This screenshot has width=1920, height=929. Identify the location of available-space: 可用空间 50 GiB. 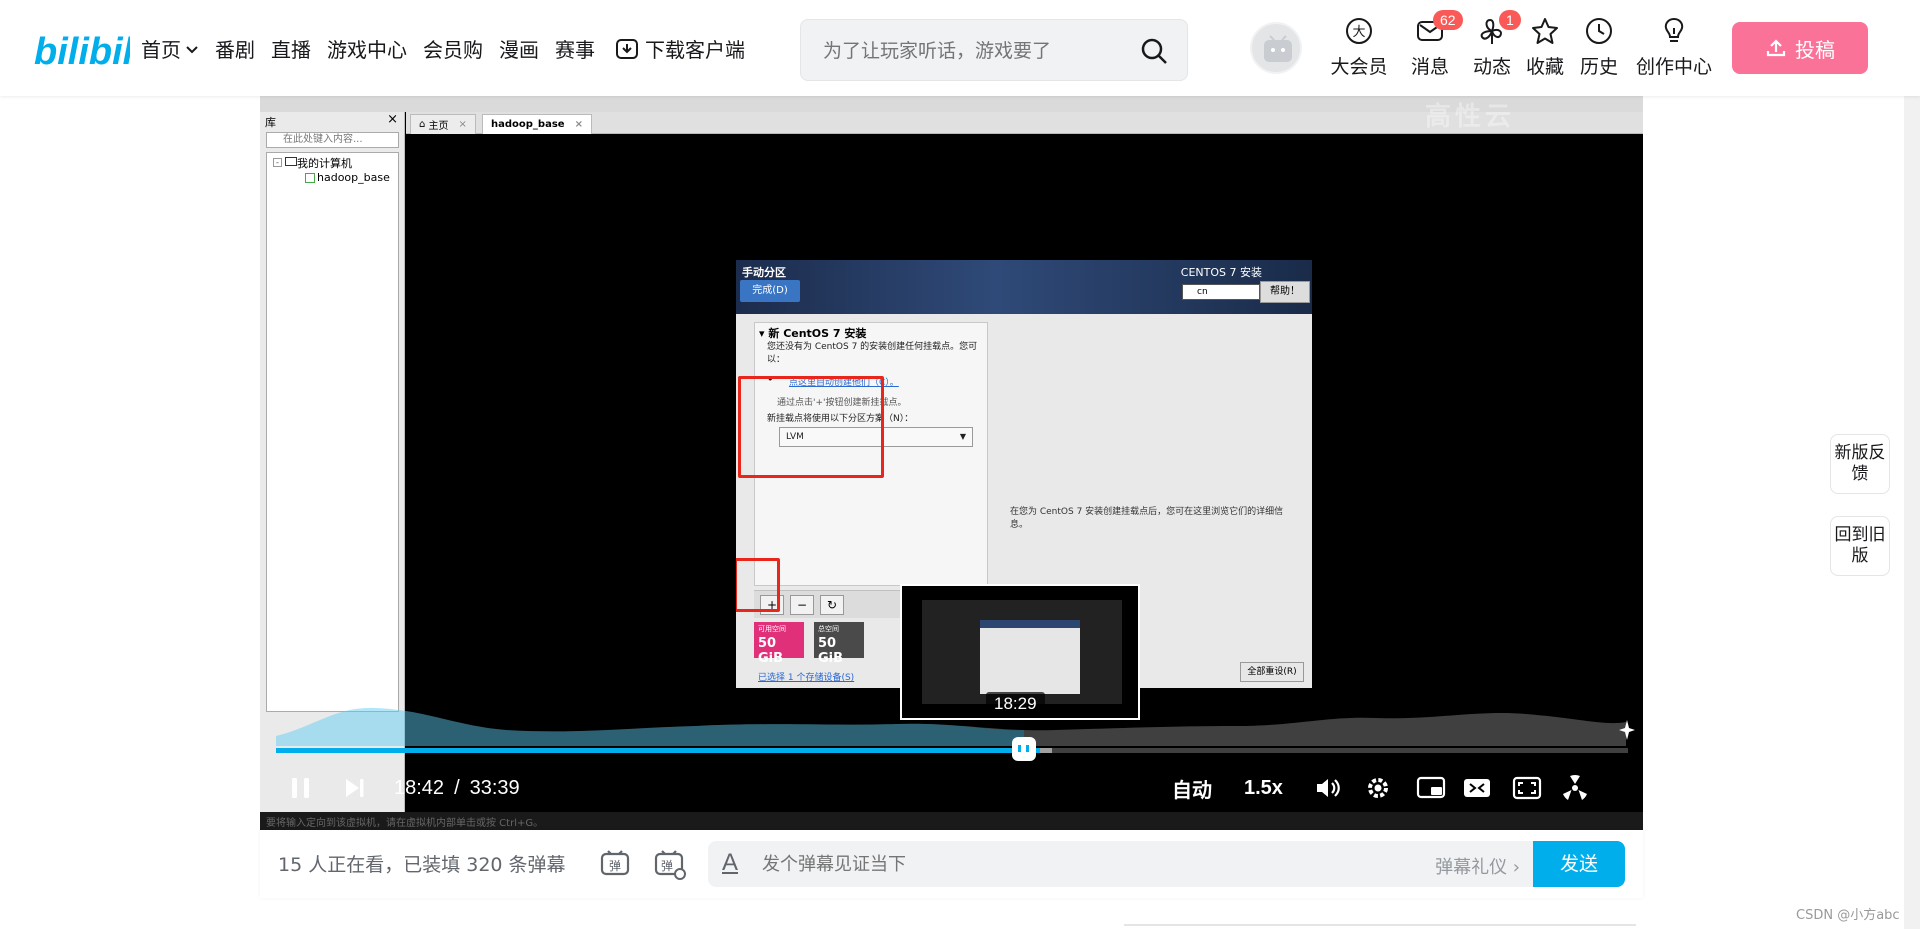
(779, 644).